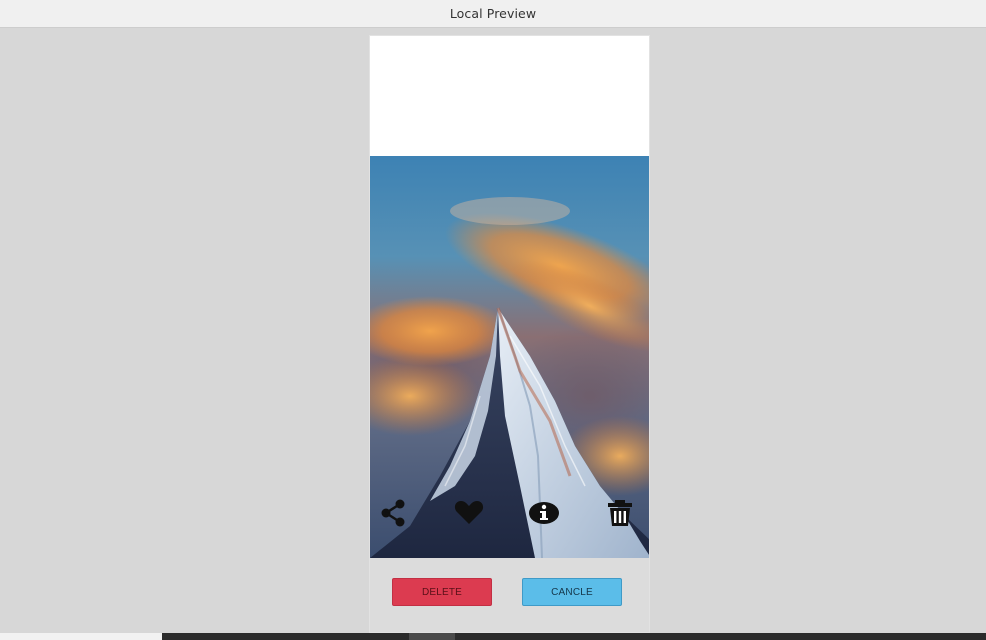 The width and height of the screenshot is (986, 640). I want to click on info-icon, so click(544, 513).